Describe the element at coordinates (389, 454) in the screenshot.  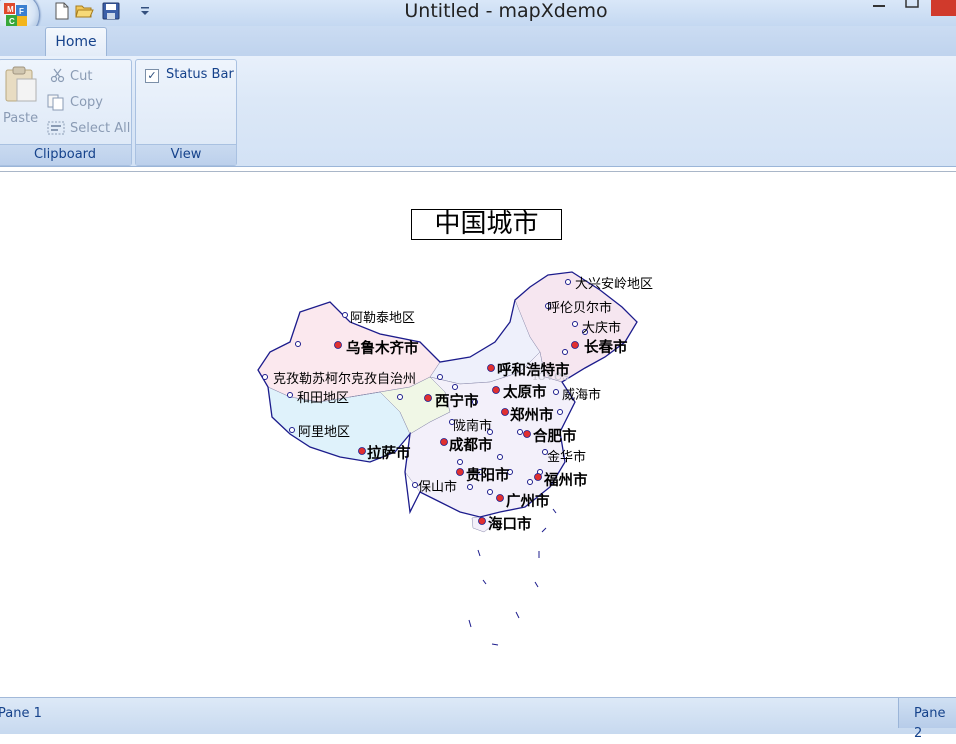
I see `city-label: 拉萨市` at that location.